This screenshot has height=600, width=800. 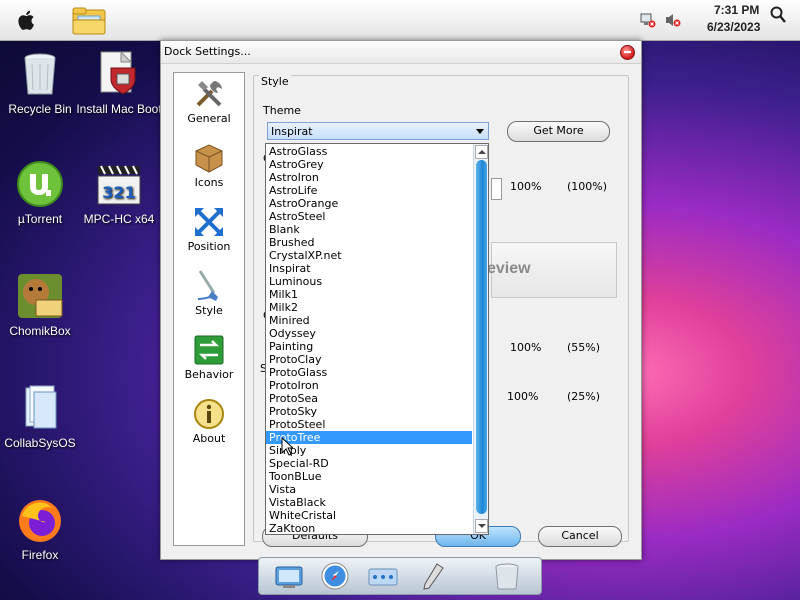 What do you see at coordinates (119, 219) in the screenshot?
I see `desktop-icon-label: MPC-HC x64` at bounding box center [119, 219].